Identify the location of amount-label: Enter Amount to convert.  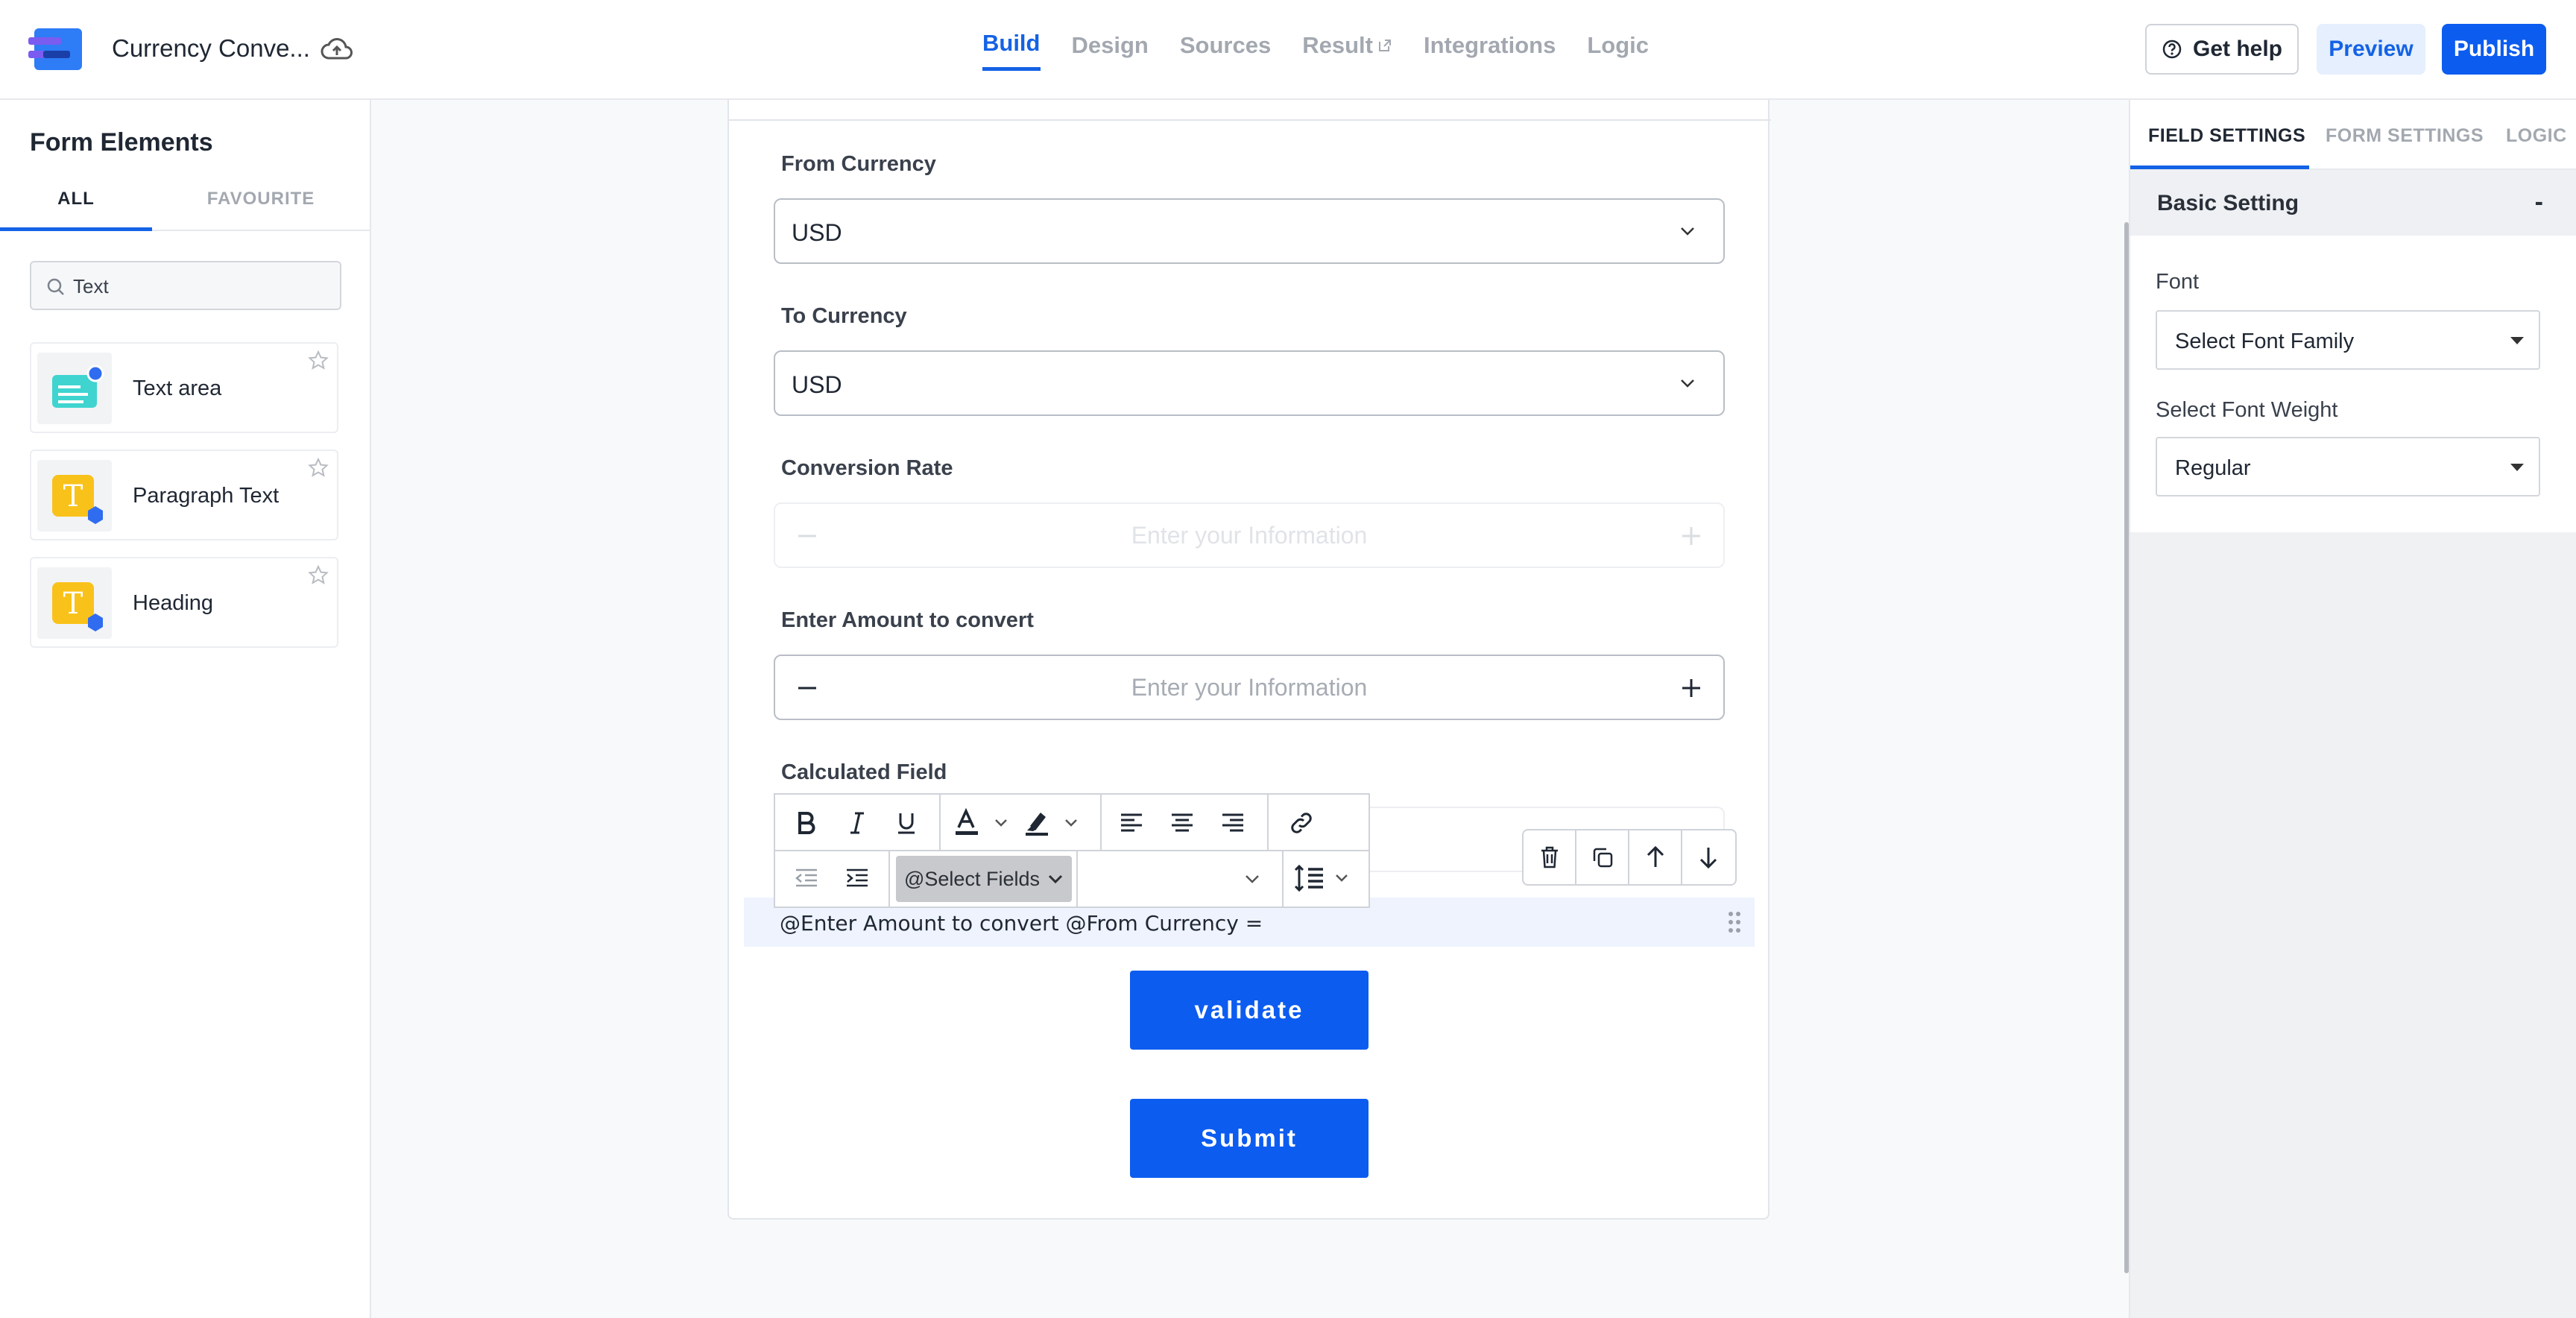
(907, 620).